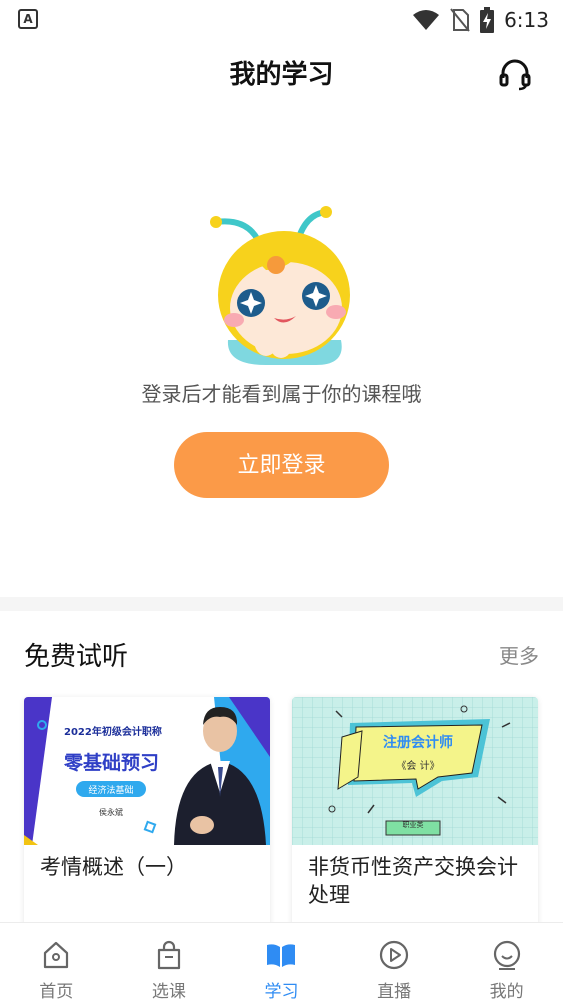 Image resolution: width=563 pixels, height=1002 pixels. What do you see at coordinates (111, 762) in the screenshot?
I see `thumb-headline: 零基础预习` at bounding box center [111, 762].